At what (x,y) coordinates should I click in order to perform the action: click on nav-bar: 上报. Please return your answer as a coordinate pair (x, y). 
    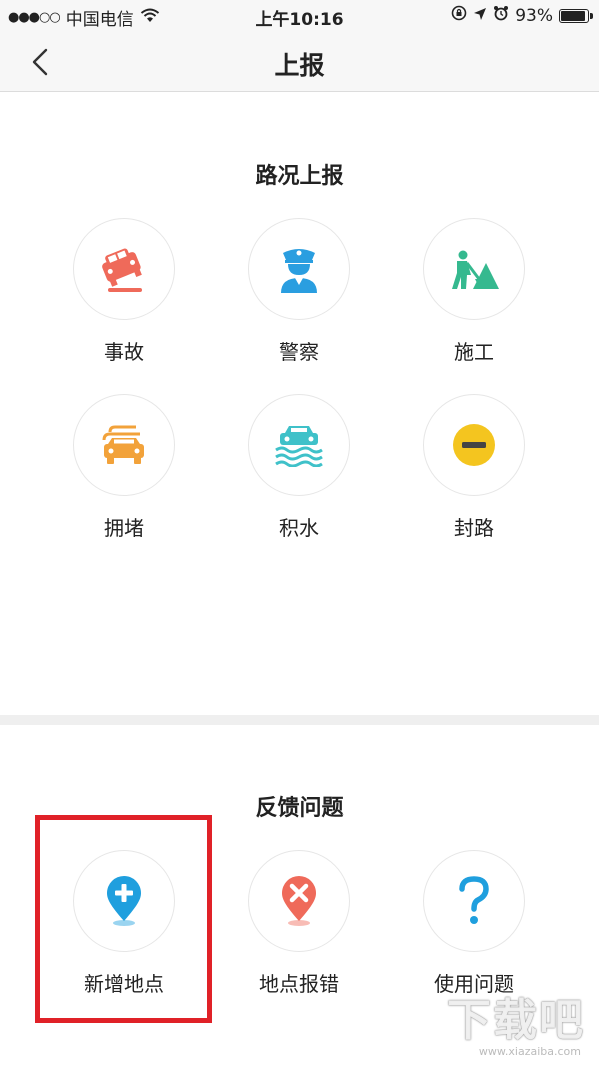
    Looking at the image, I should click on (299, 62).